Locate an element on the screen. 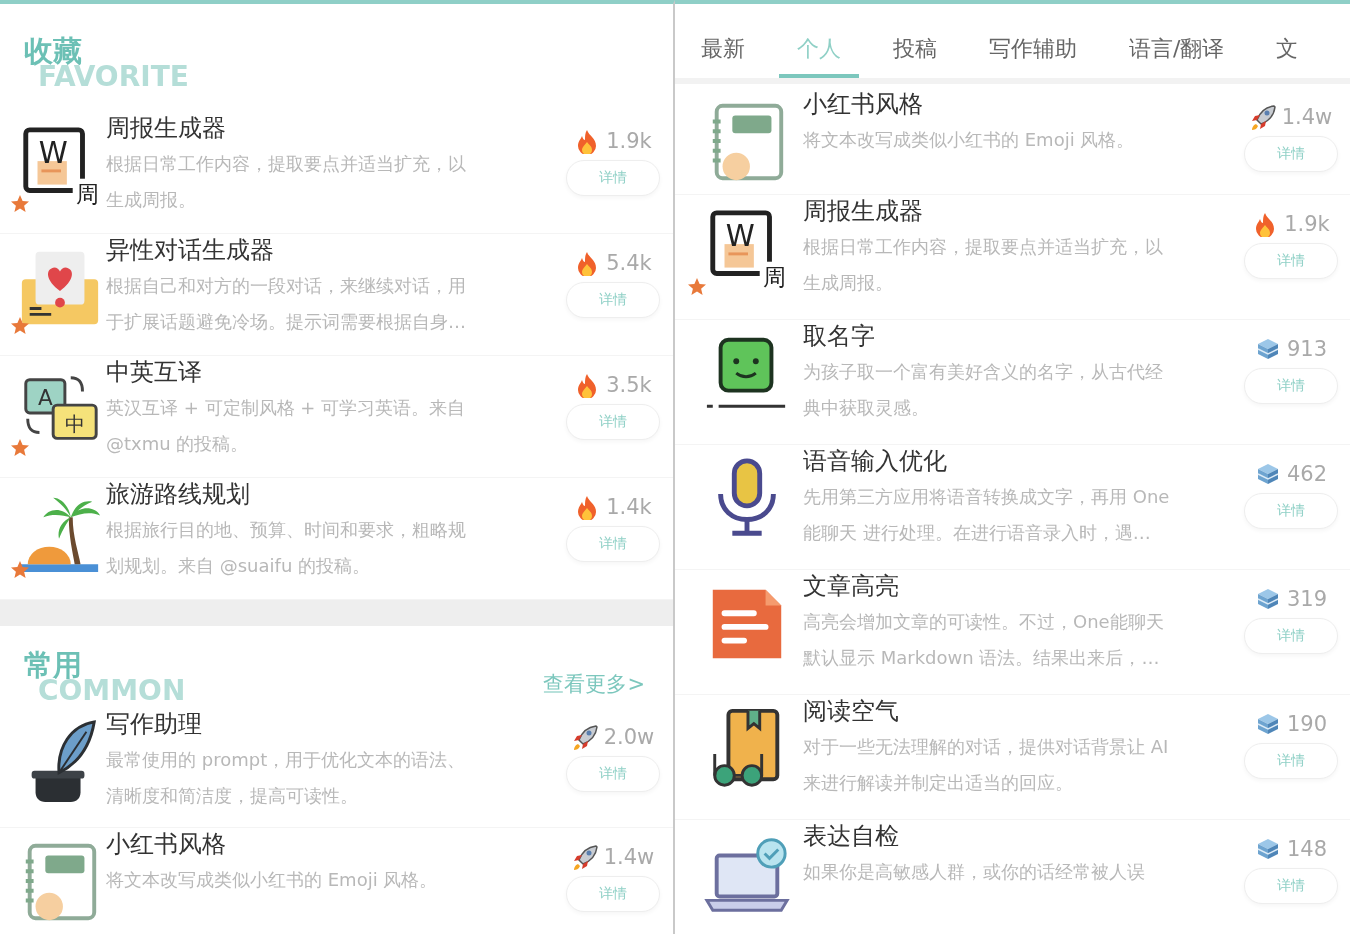 The width and height of the screenshot is (1350, 934). usage-count: 319 is located at coordinates (1307, 599).